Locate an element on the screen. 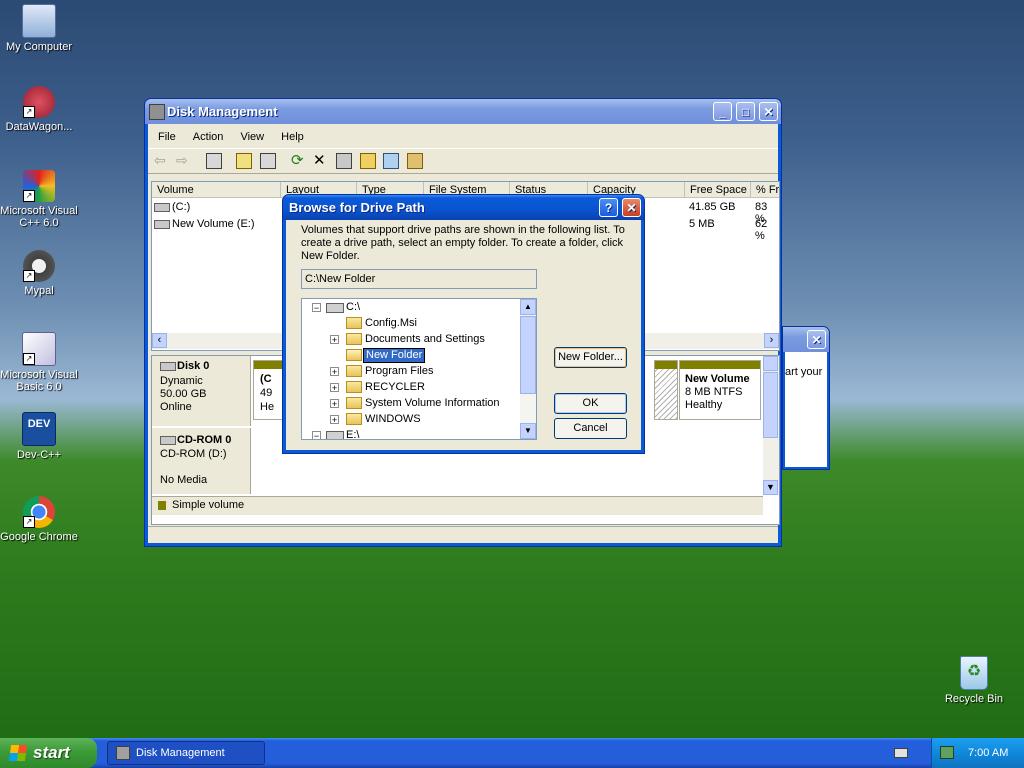  tree-vertical-scrollbar: ▲ ▼ is located at coordinates (528, 369).